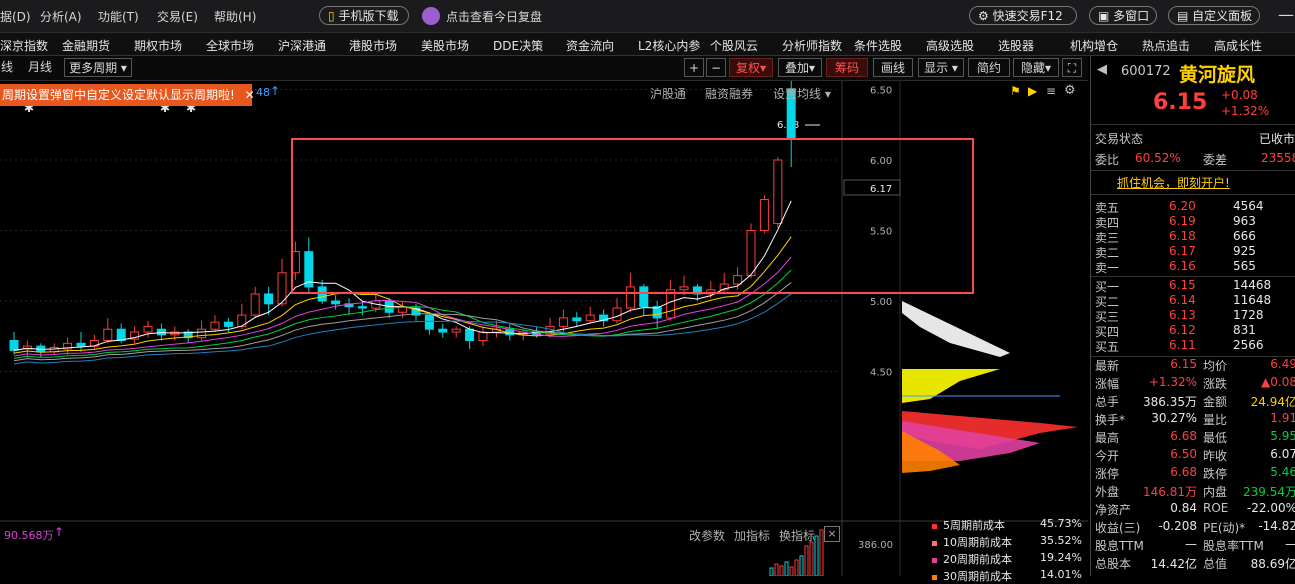 This screenshot has width=1295, height=584. I want to click on nav-item: 金融期货, so click(86, 45).